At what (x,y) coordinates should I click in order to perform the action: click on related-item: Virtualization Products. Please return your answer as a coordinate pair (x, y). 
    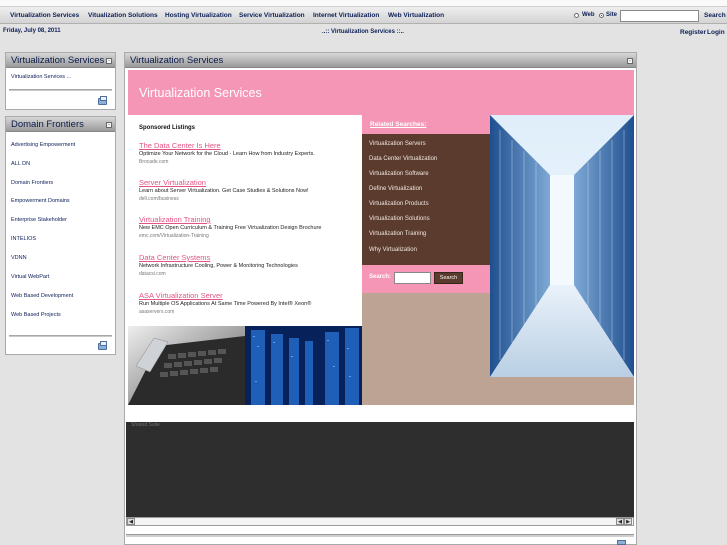
    Looking at the image, I should click on (399, 204).